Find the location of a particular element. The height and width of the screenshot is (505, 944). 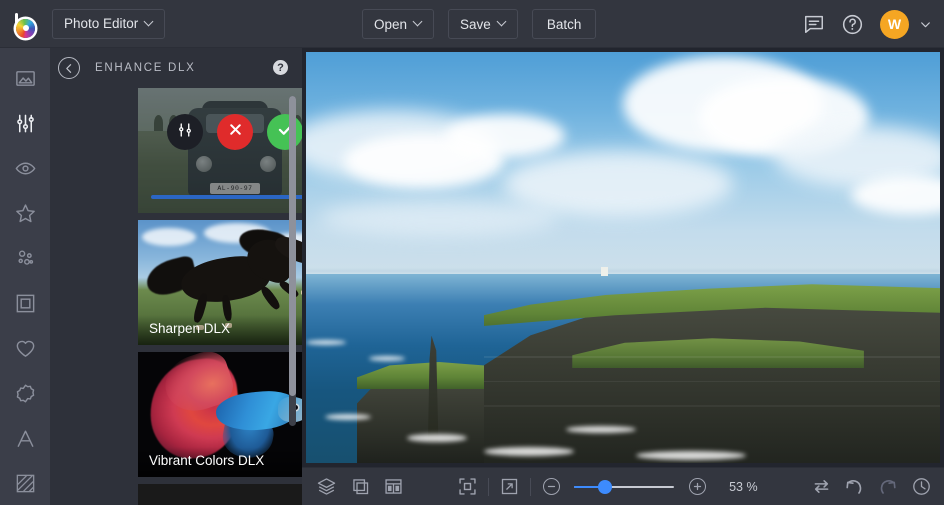

effect-thumb-next is located at coordinates (220, 494).